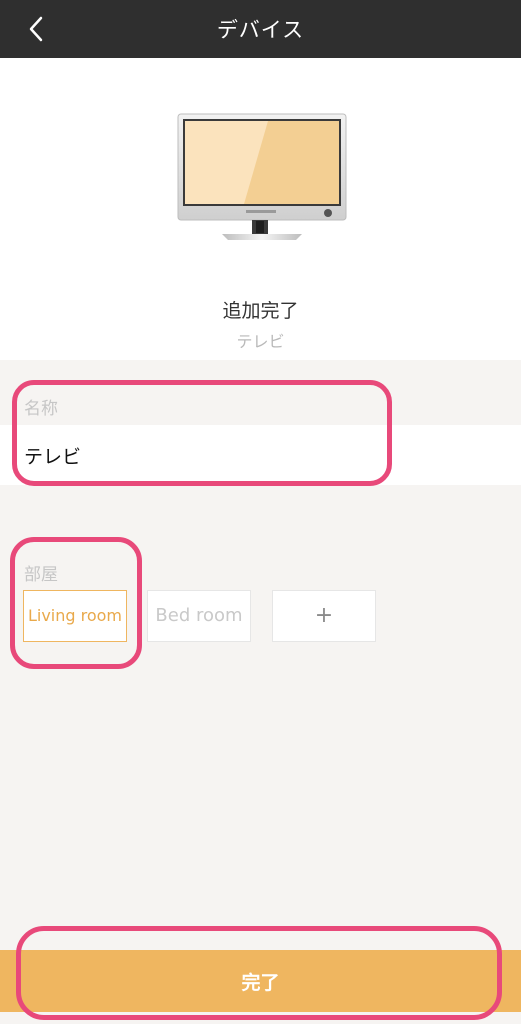  I want to click on page-title: デバイス, so click(260, 30).